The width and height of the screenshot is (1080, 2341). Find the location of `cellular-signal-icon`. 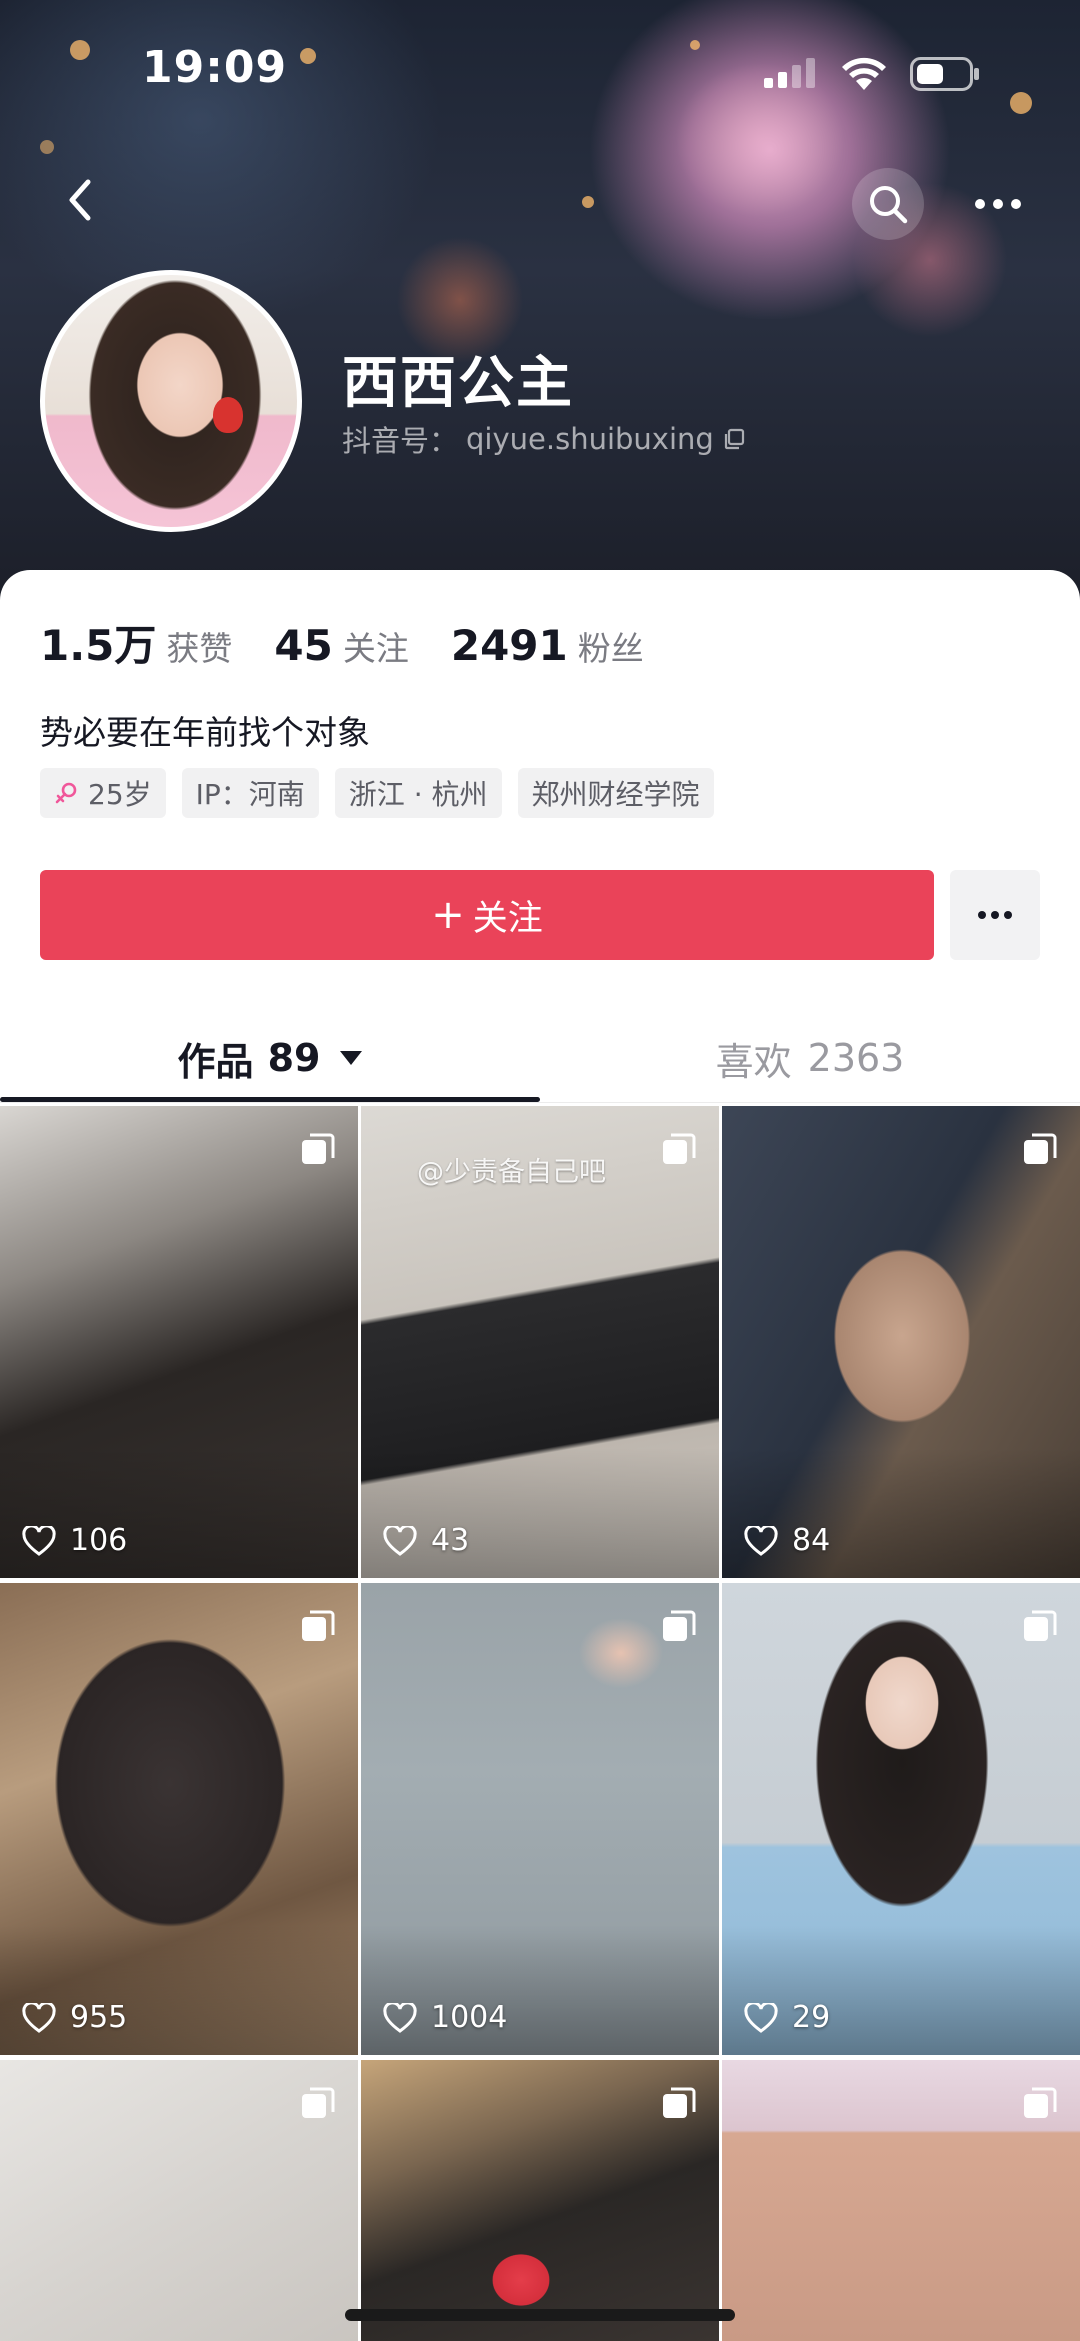

cellular-signal-icon is located at coordinates (789, 73).